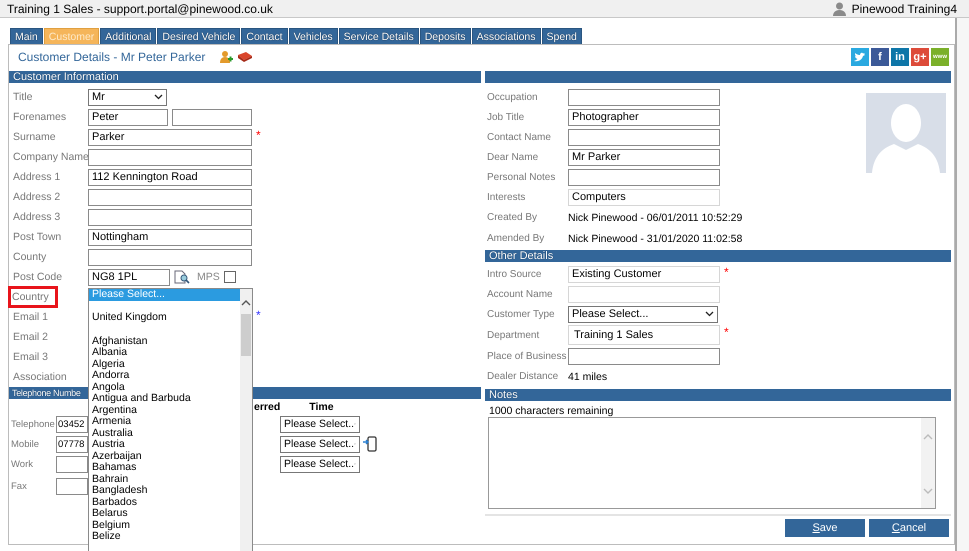 This screenshot has width=969, height=551. What do you see at coordinates (170, 237) in the screenshot?
I see `text-field: Nottingham` at bounding box center [170, 237].